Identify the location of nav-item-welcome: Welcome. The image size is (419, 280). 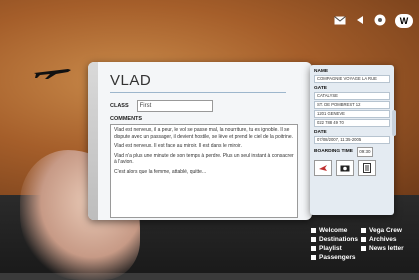
(336, 230).